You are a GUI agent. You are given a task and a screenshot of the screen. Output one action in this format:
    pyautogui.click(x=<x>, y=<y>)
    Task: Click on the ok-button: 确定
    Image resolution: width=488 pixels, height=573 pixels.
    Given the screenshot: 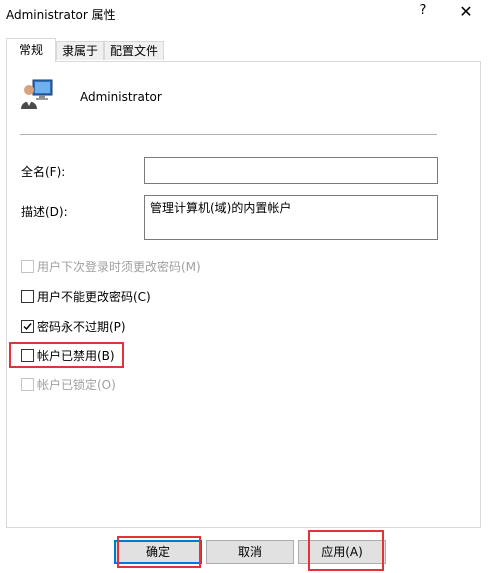 What is the action you would take?
    pyautogui.click(x=158, y=552)
    